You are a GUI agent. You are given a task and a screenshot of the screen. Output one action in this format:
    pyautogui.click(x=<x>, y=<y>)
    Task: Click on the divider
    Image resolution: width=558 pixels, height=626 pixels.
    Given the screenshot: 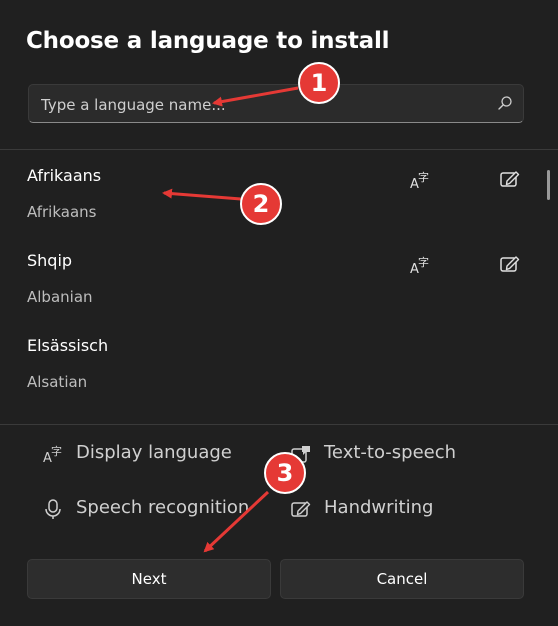 What is the action you would take?
    pyautogui.click(x=279, y=424)
    